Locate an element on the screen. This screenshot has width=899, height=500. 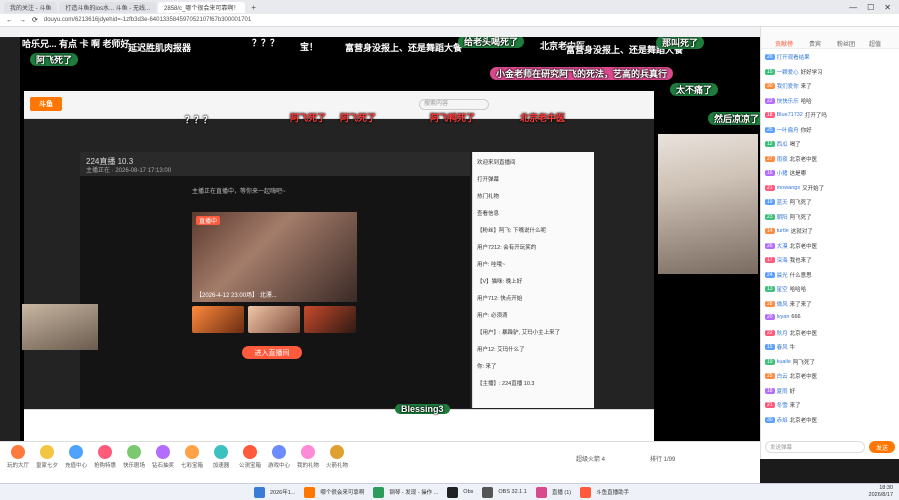
chat-message: 27 雨夜 北京老中医 is located at coordinates (831, 159).